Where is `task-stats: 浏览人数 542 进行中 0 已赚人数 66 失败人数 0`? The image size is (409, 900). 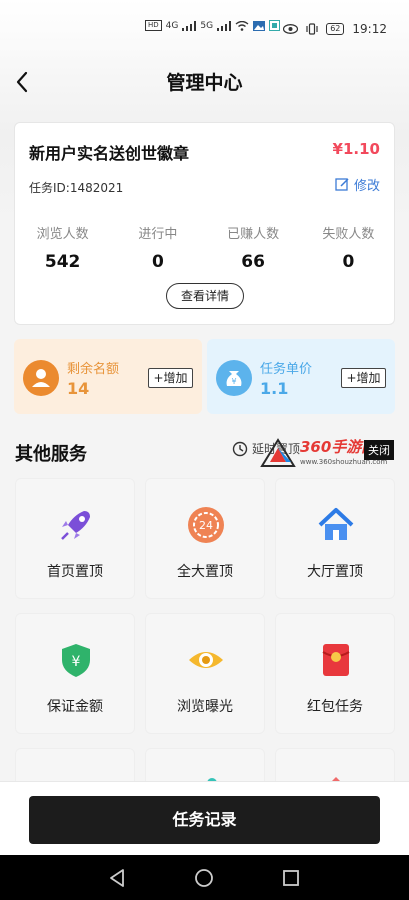 task-stats: 浏览人数 542 进行中 0 已赚人数 66 失败人数 0 is located at coordinates (205, 247).